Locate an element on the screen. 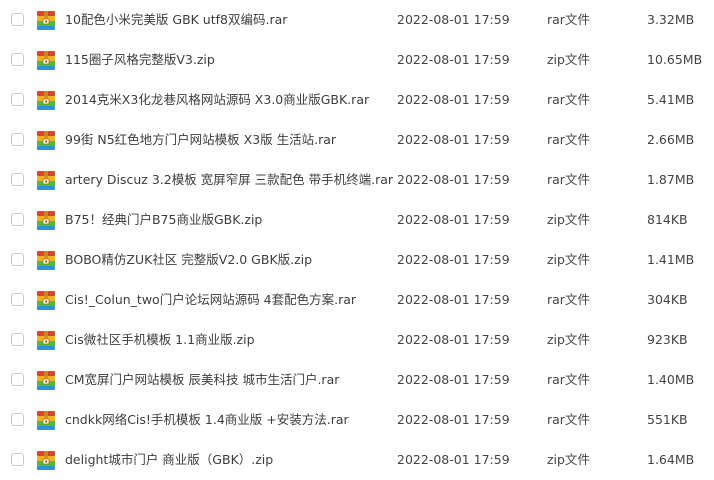 The width and height of the screenshot is (714, 480). file-name: BOBO精仿ZUK社区 完整版V2.0 GBK版.zip is located at coordinates (188, 260).